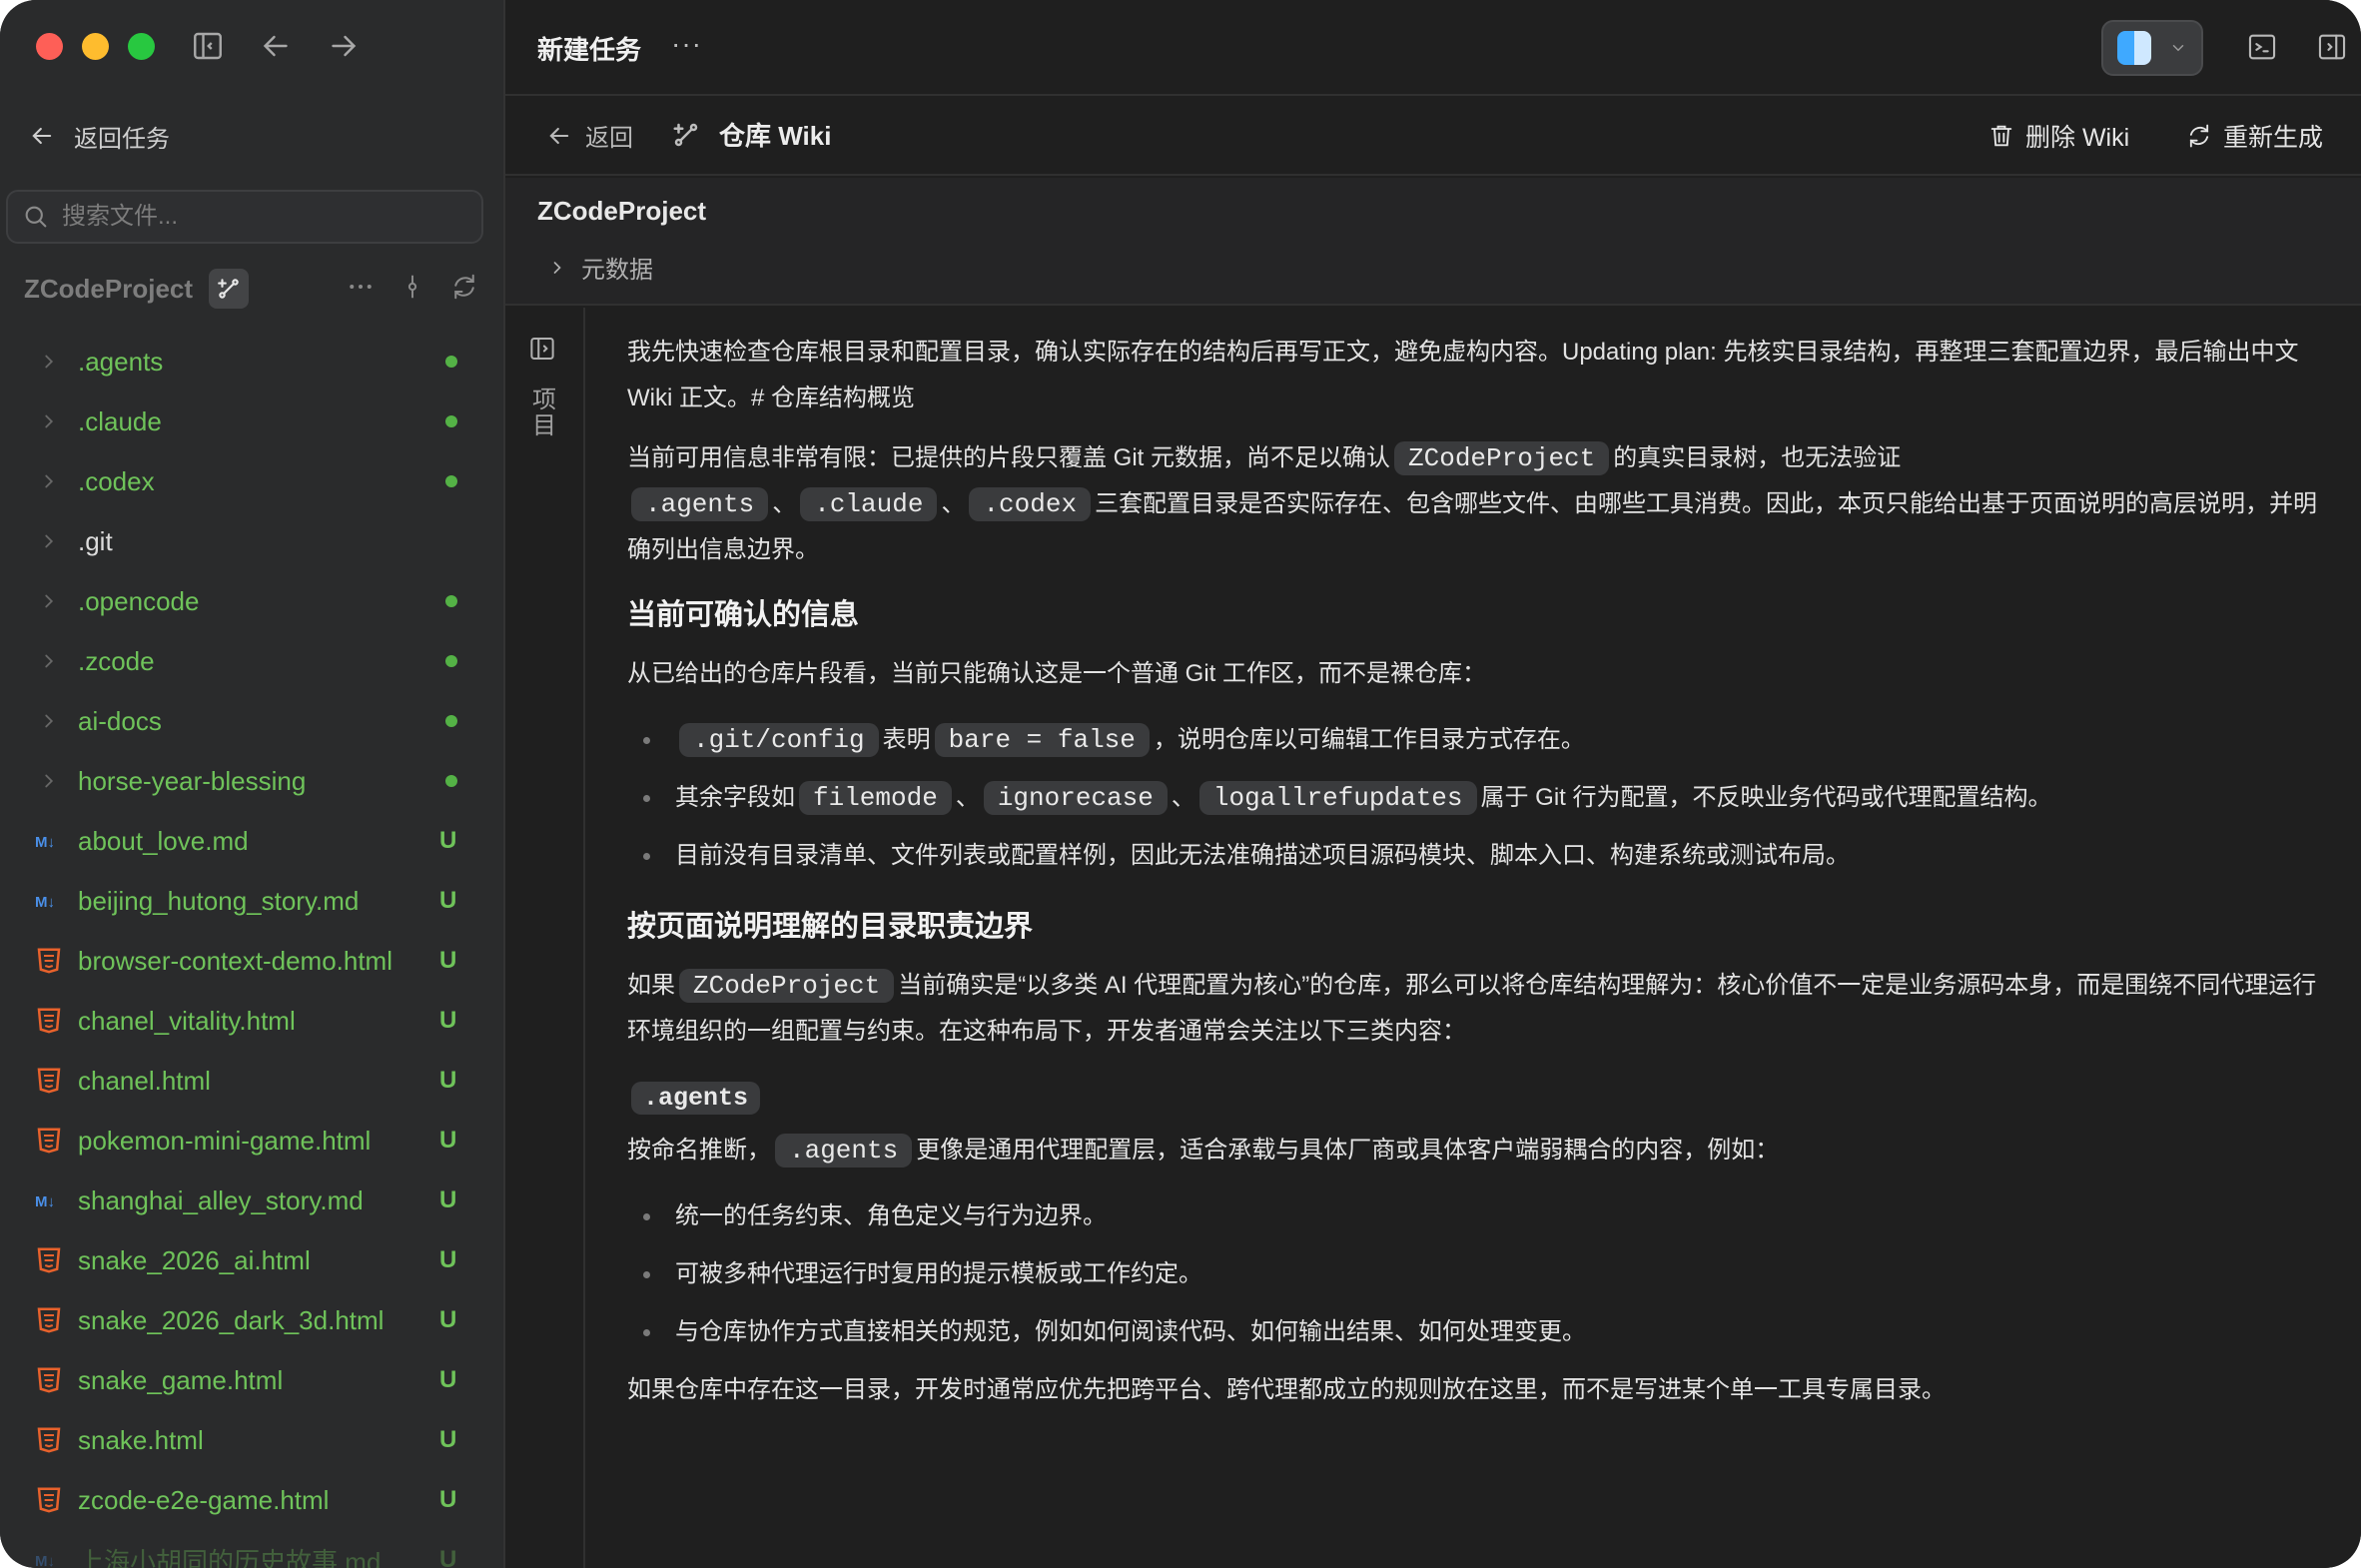  What do you see at coordinates (251, 1260) in the screenshot?
I see `file-item: snake_2026_ai.html U` at bounding box center [251, 1260].